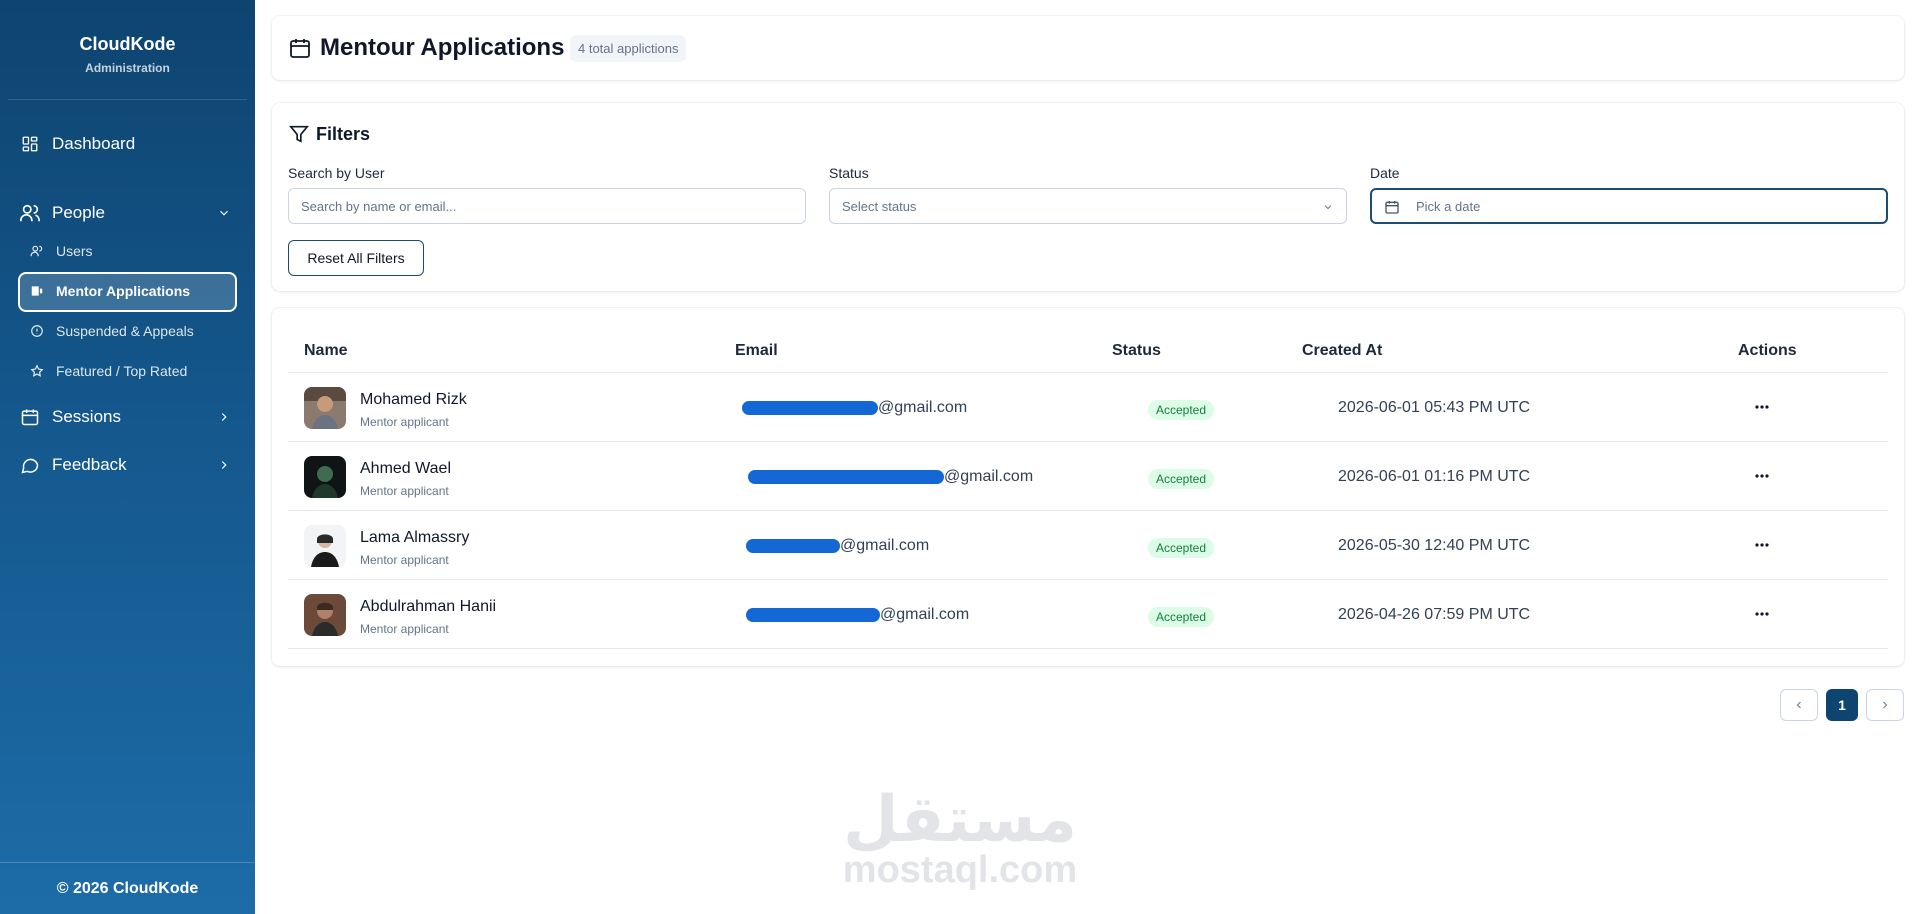 Image resolution: width=1918 pixels, height=914 pixels. Describe the element at coordinates (127, 44) in the screenshot. I see `brand-title: CloudKode` at that location.